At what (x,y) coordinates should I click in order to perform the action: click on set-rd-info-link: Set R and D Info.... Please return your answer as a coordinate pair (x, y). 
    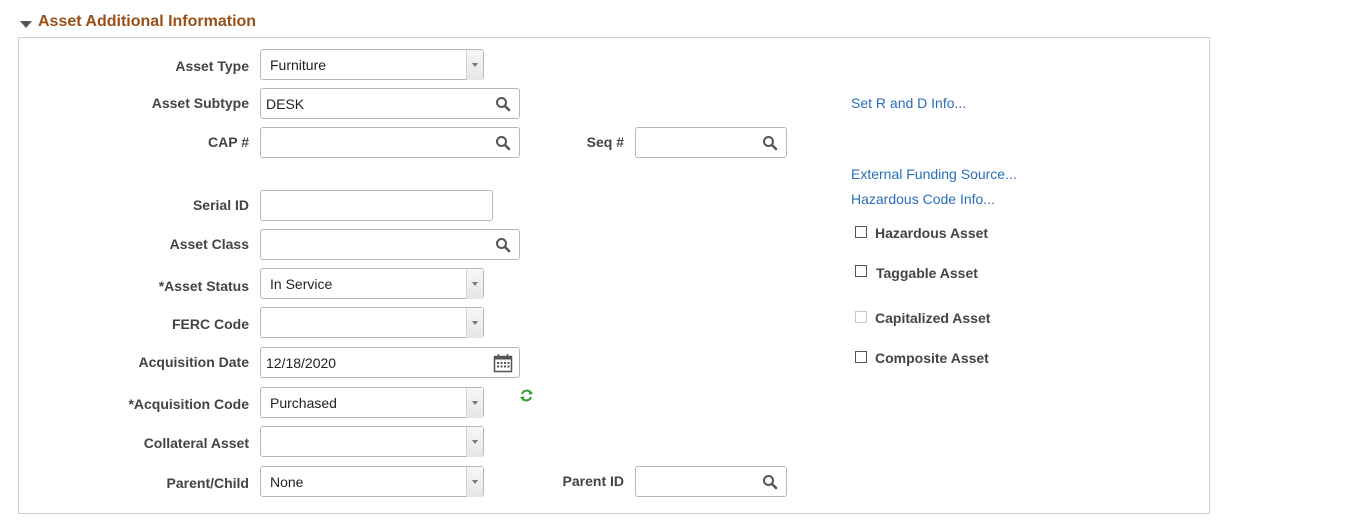
    Looking at the image, I should click on (908, 103).